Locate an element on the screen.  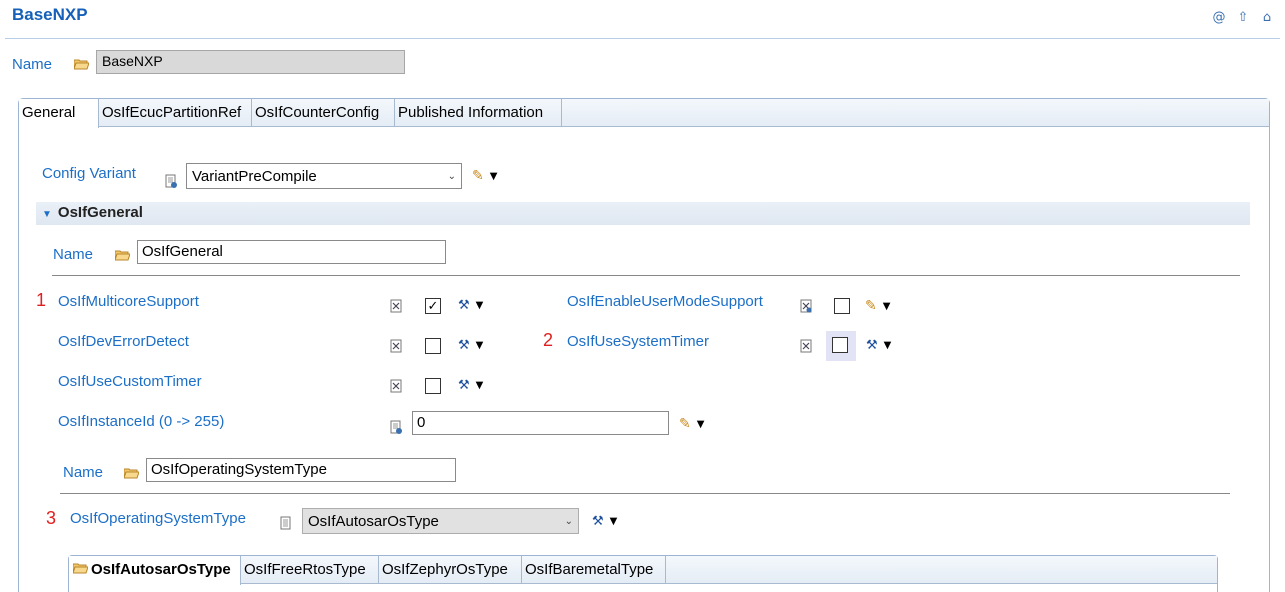
use-custom-timer-label: OsIfUseCustomTimer is located at coordinates (130, 381).